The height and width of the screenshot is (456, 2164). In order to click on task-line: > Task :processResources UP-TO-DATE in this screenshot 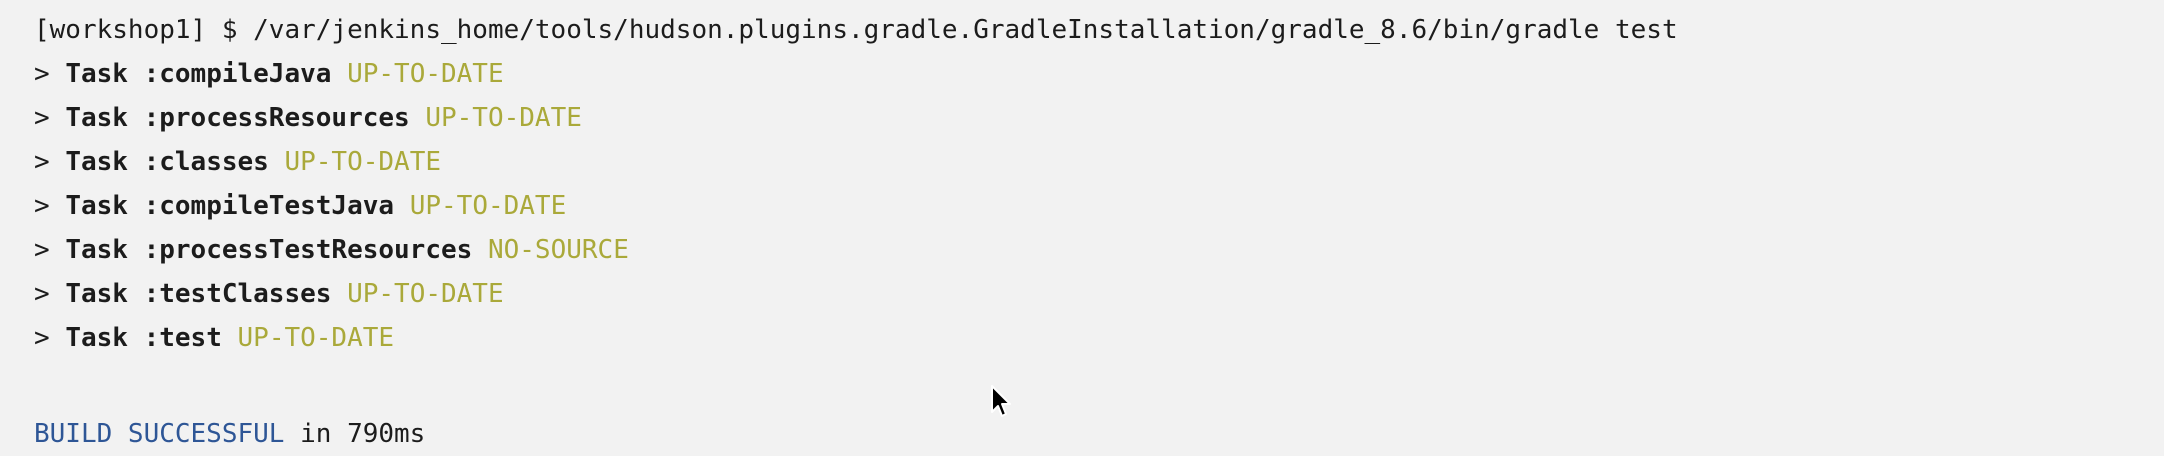, I will do `click(1099, 118)`.